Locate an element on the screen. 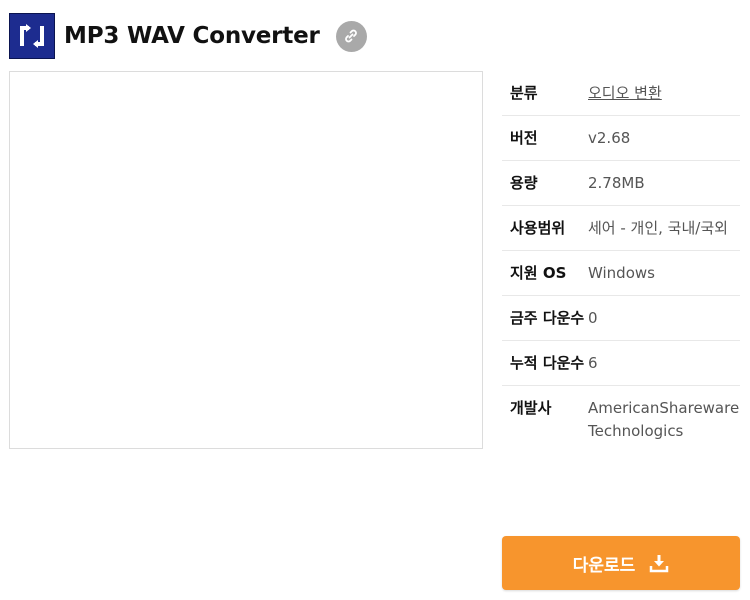 The image size is (750, 600). link-icon is located at coordinates (351, 36).